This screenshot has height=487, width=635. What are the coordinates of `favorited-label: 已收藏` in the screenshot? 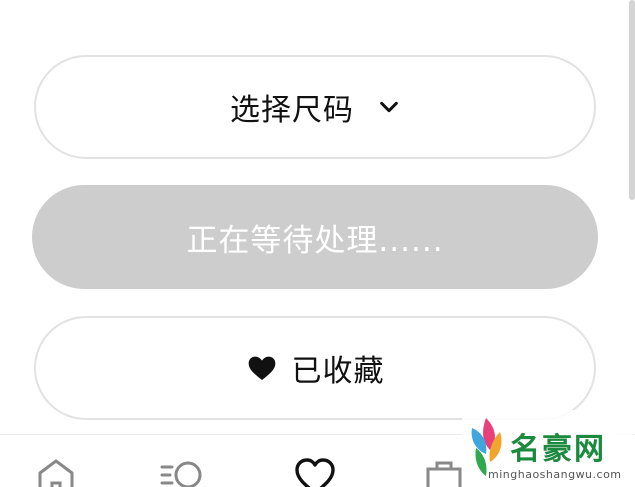 It's located at (338, 371).